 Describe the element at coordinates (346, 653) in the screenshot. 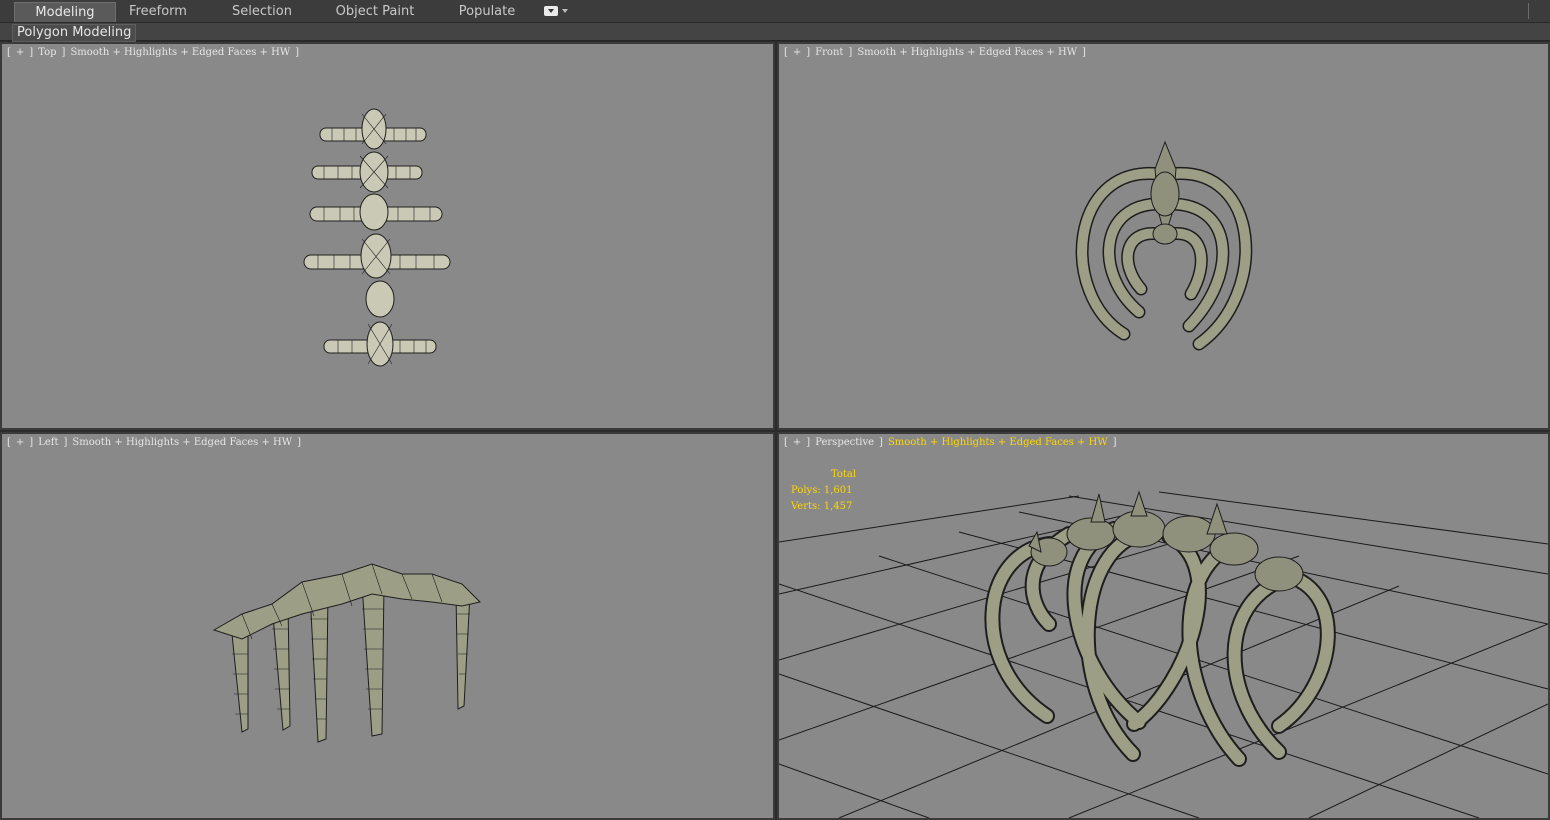

I see `mesh-left-view` at that location.